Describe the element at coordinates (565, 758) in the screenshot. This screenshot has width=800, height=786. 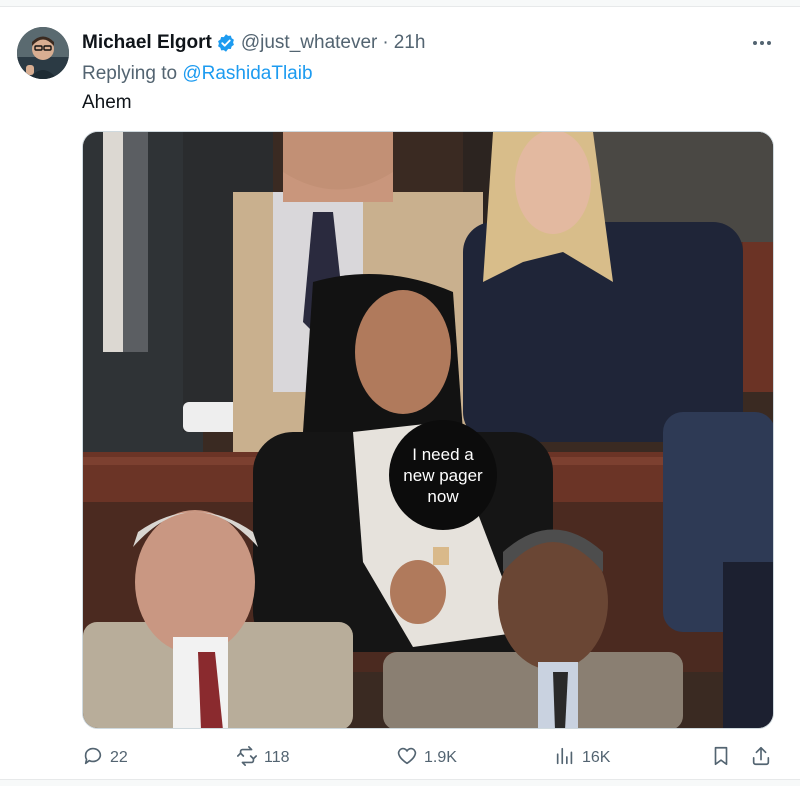
I see `views-icon` at that location.